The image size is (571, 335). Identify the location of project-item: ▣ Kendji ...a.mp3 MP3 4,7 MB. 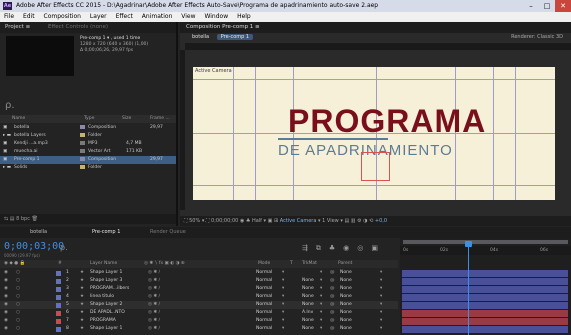
(88, 144).